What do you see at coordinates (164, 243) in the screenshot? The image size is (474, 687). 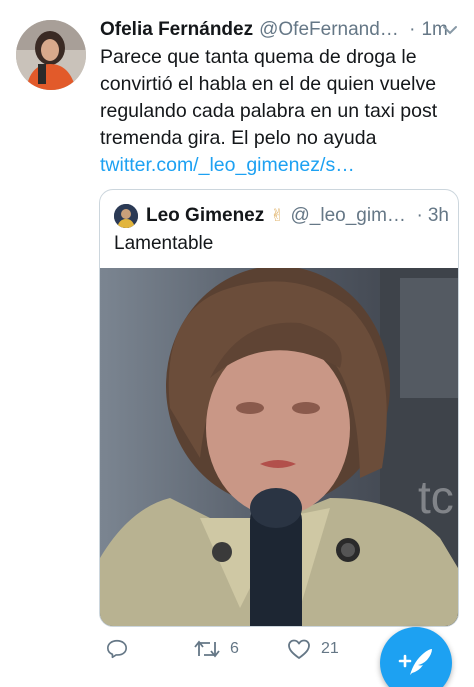 I see `quoted-tweet-text: Lamentable` at bounding box center [164, 243].